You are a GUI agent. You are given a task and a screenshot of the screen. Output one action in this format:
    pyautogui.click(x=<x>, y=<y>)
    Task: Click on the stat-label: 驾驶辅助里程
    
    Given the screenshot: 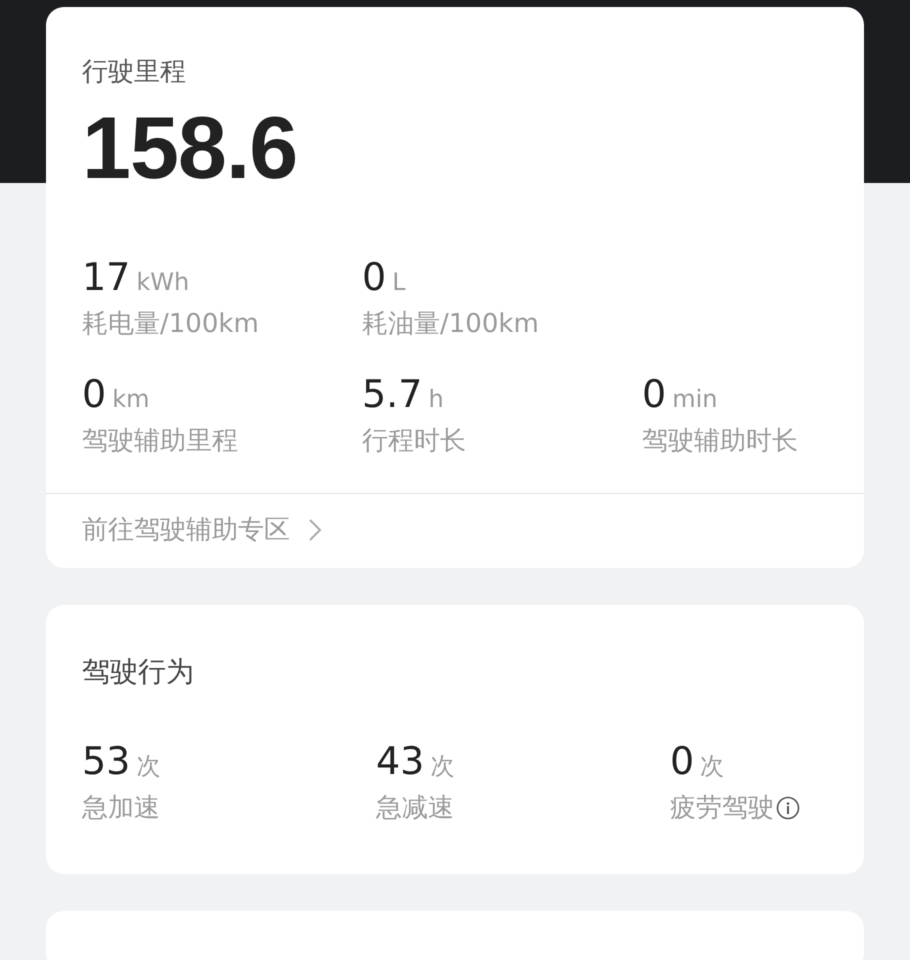 What is the action you would take?
    pyautogui.click(x=160, y=441)
    